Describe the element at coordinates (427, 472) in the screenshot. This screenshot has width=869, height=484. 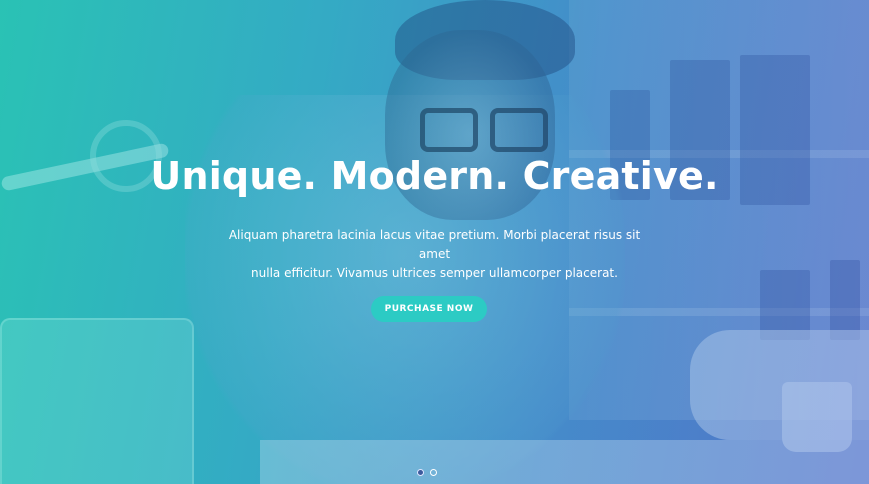
I see `slider-pagination` at that location.